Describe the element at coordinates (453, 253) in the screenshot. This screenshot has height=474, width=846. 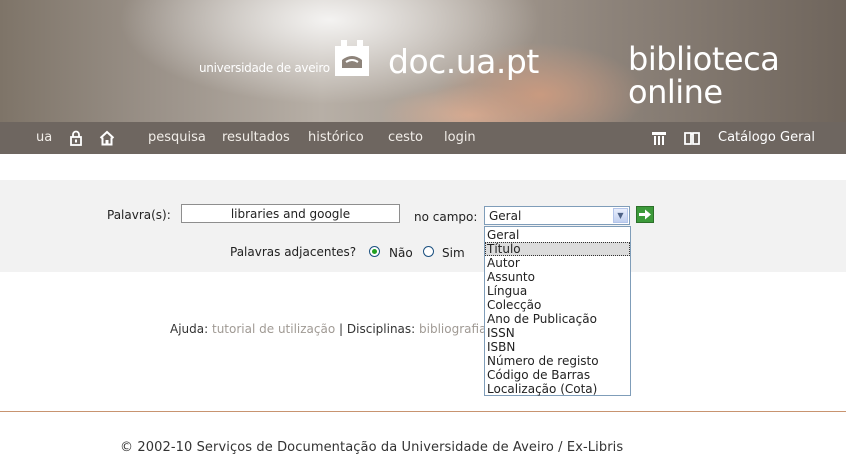
I see `adjacent-yes-label: Sim` at that location.